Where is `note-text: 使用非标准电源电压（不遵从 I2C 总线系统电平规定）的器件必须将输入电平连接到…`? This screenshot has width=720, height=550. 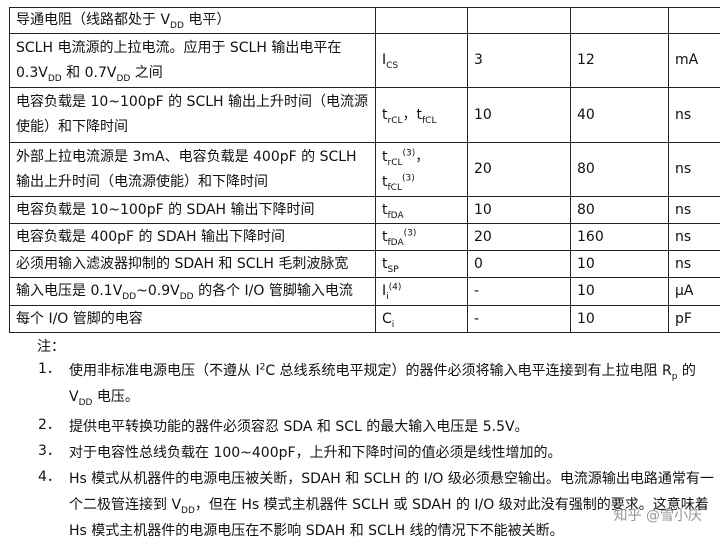 note-text: 使用非标准电源电压（不遵从 I2C 总线系统电平规定）的器件必须将输入电平连接到… is located at coordinates (382, 385).